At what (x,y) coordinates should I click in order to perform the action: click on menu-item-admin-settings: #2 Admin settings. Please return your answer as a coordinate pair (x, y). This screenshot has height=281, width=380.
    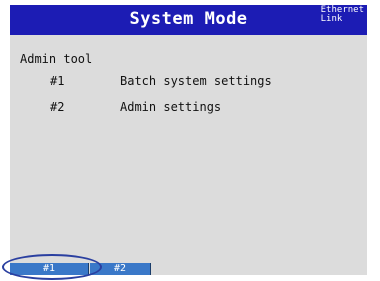
    Looking at the image, I should click on (188, 109).